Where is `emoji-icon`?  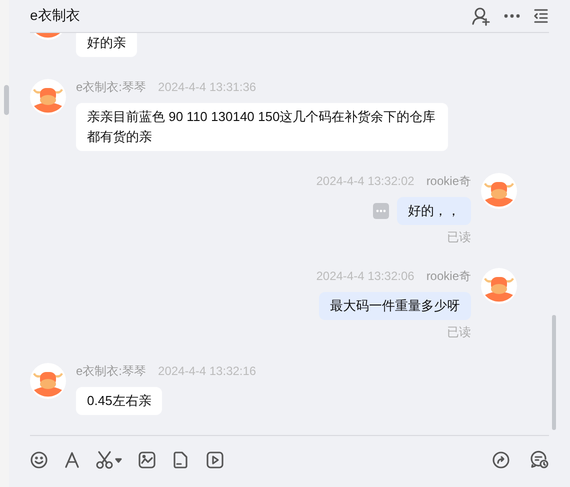
emoji-icon is located at coordinates (39, 459).